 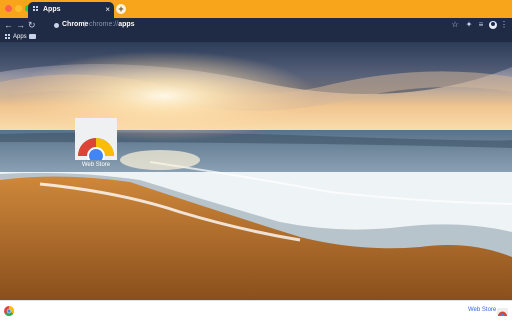 What do you see at coordinates (469, 25) in the screenshot?
I see `extensions-icon: ✦` at bounding box center [469, 25].